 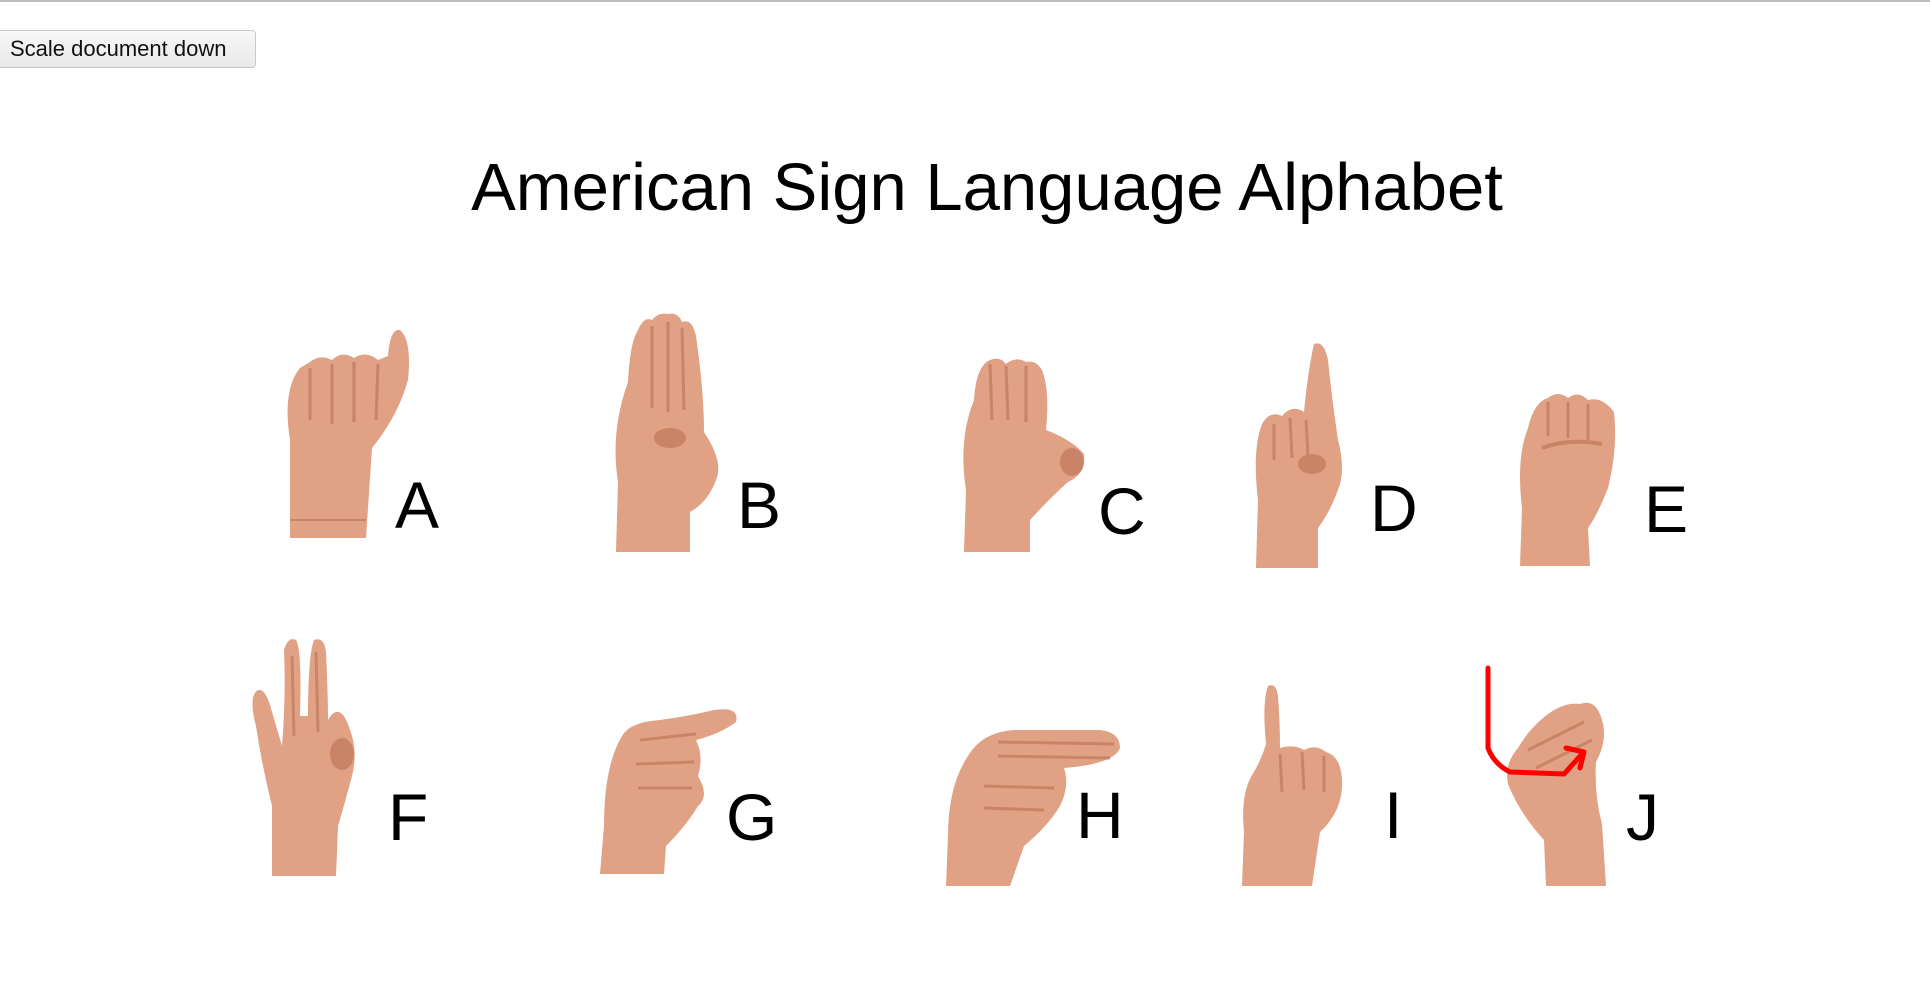 What do you see at coordinates (965, 1) in the screenshot?
I see `top-border` at bounding box center [965, 1].